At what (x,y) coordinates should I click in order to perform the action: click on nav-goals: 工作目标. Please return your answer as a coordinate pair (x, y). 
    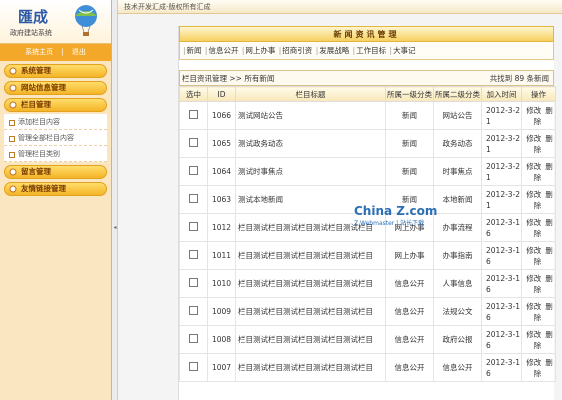
    Looking at the image, I should click on (371, 50).